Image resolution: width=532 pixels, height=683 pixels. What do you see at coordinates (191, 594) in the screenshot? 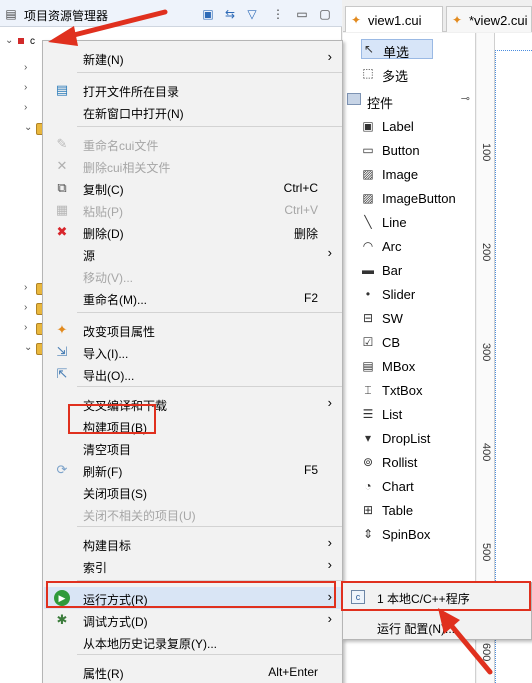
I see `highlight-run-as` at bounding box center [191, 594].